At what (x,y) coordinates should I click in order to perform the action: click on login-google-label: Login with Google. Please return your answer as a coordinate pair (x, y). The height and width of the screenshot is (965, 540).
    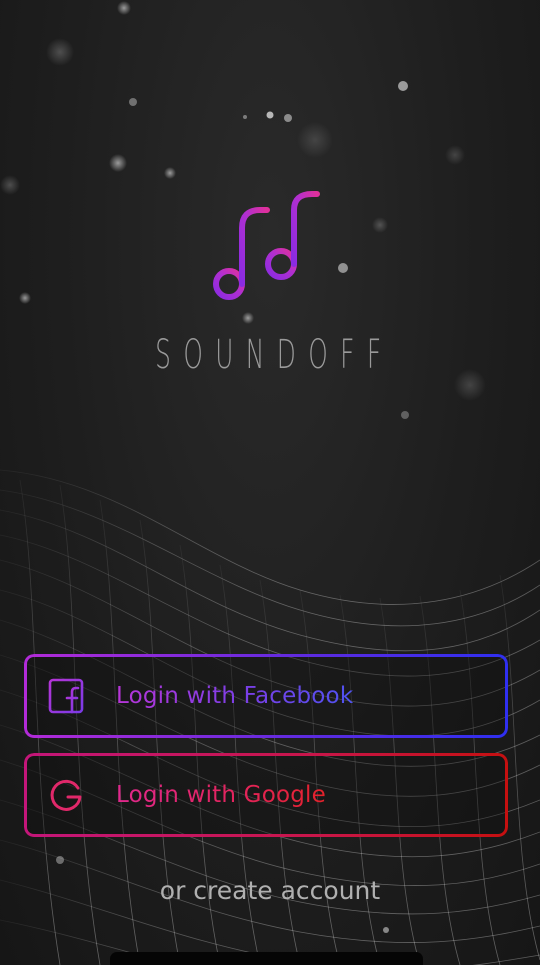
    Looking at the image, I should click on (221, 795).